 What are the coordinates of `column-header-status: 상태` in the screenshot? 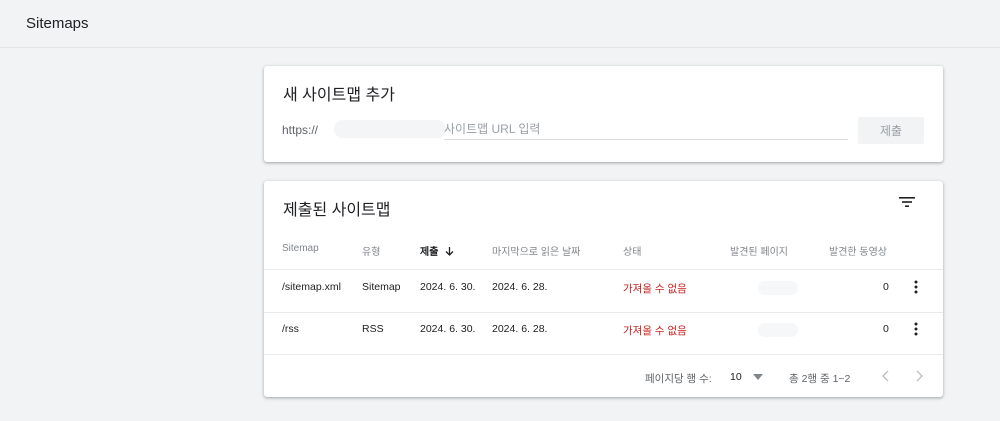 It's located at (632, 250).